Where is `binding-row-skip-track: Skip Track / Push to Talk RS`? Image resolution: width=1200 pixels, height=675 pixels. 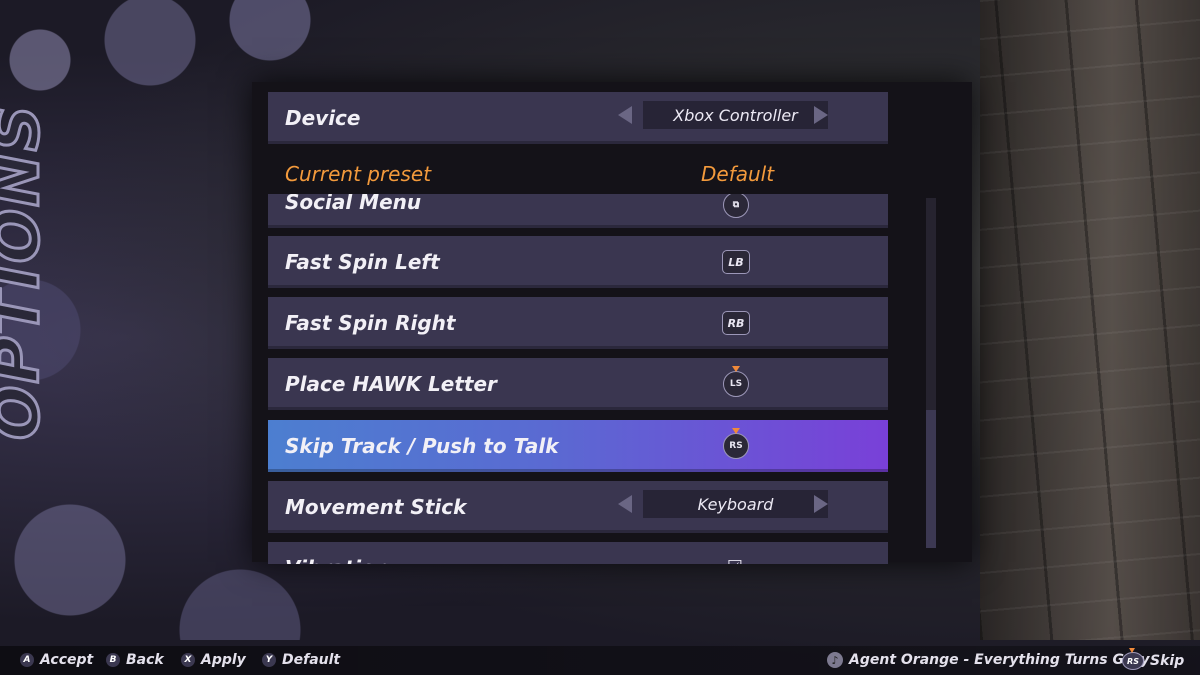
binding-row-skip-track: Skip Track / Push to Talk RS is located at coordinates (578, 446).